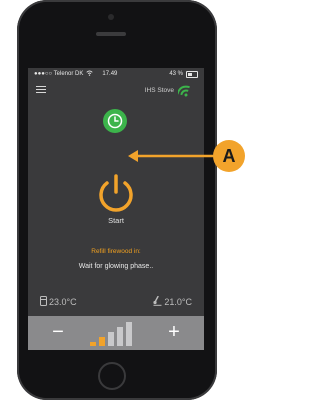  What do you see at coordinates (176, 74) in the screenshot?
I see `battery-percent: 43 %` at bounding box center [176, 74].